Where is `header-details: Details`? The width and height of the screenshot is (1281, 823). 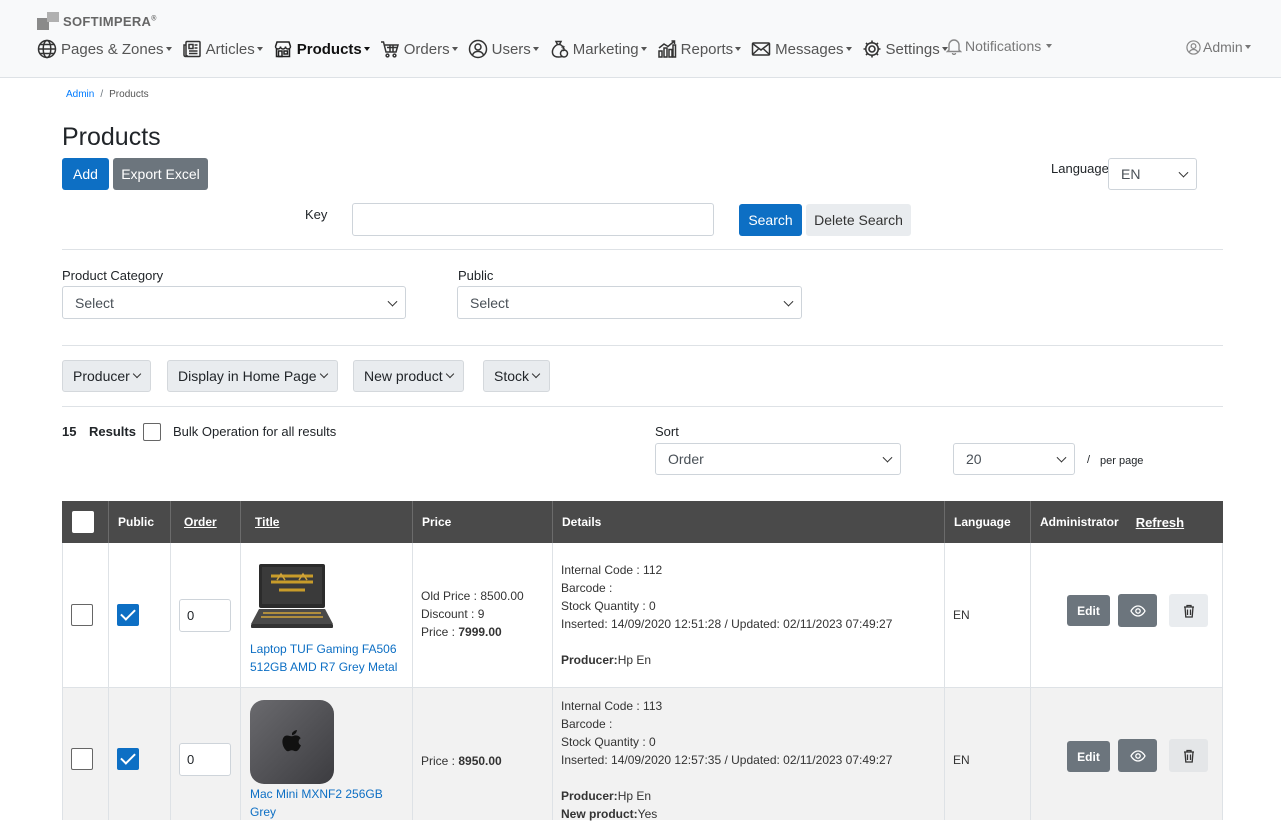 header-details: Details is located at coordinates (748, 522).